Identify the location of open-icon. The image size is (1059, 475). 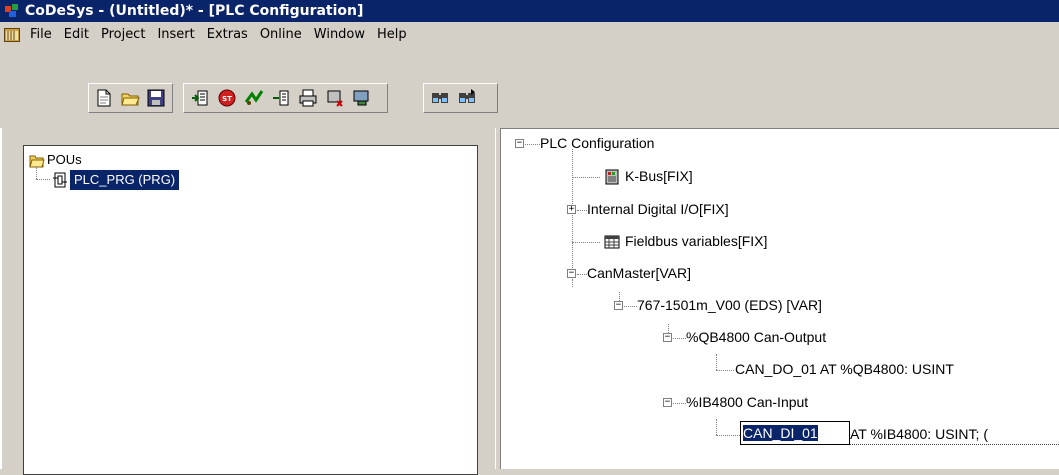
(130, 98).